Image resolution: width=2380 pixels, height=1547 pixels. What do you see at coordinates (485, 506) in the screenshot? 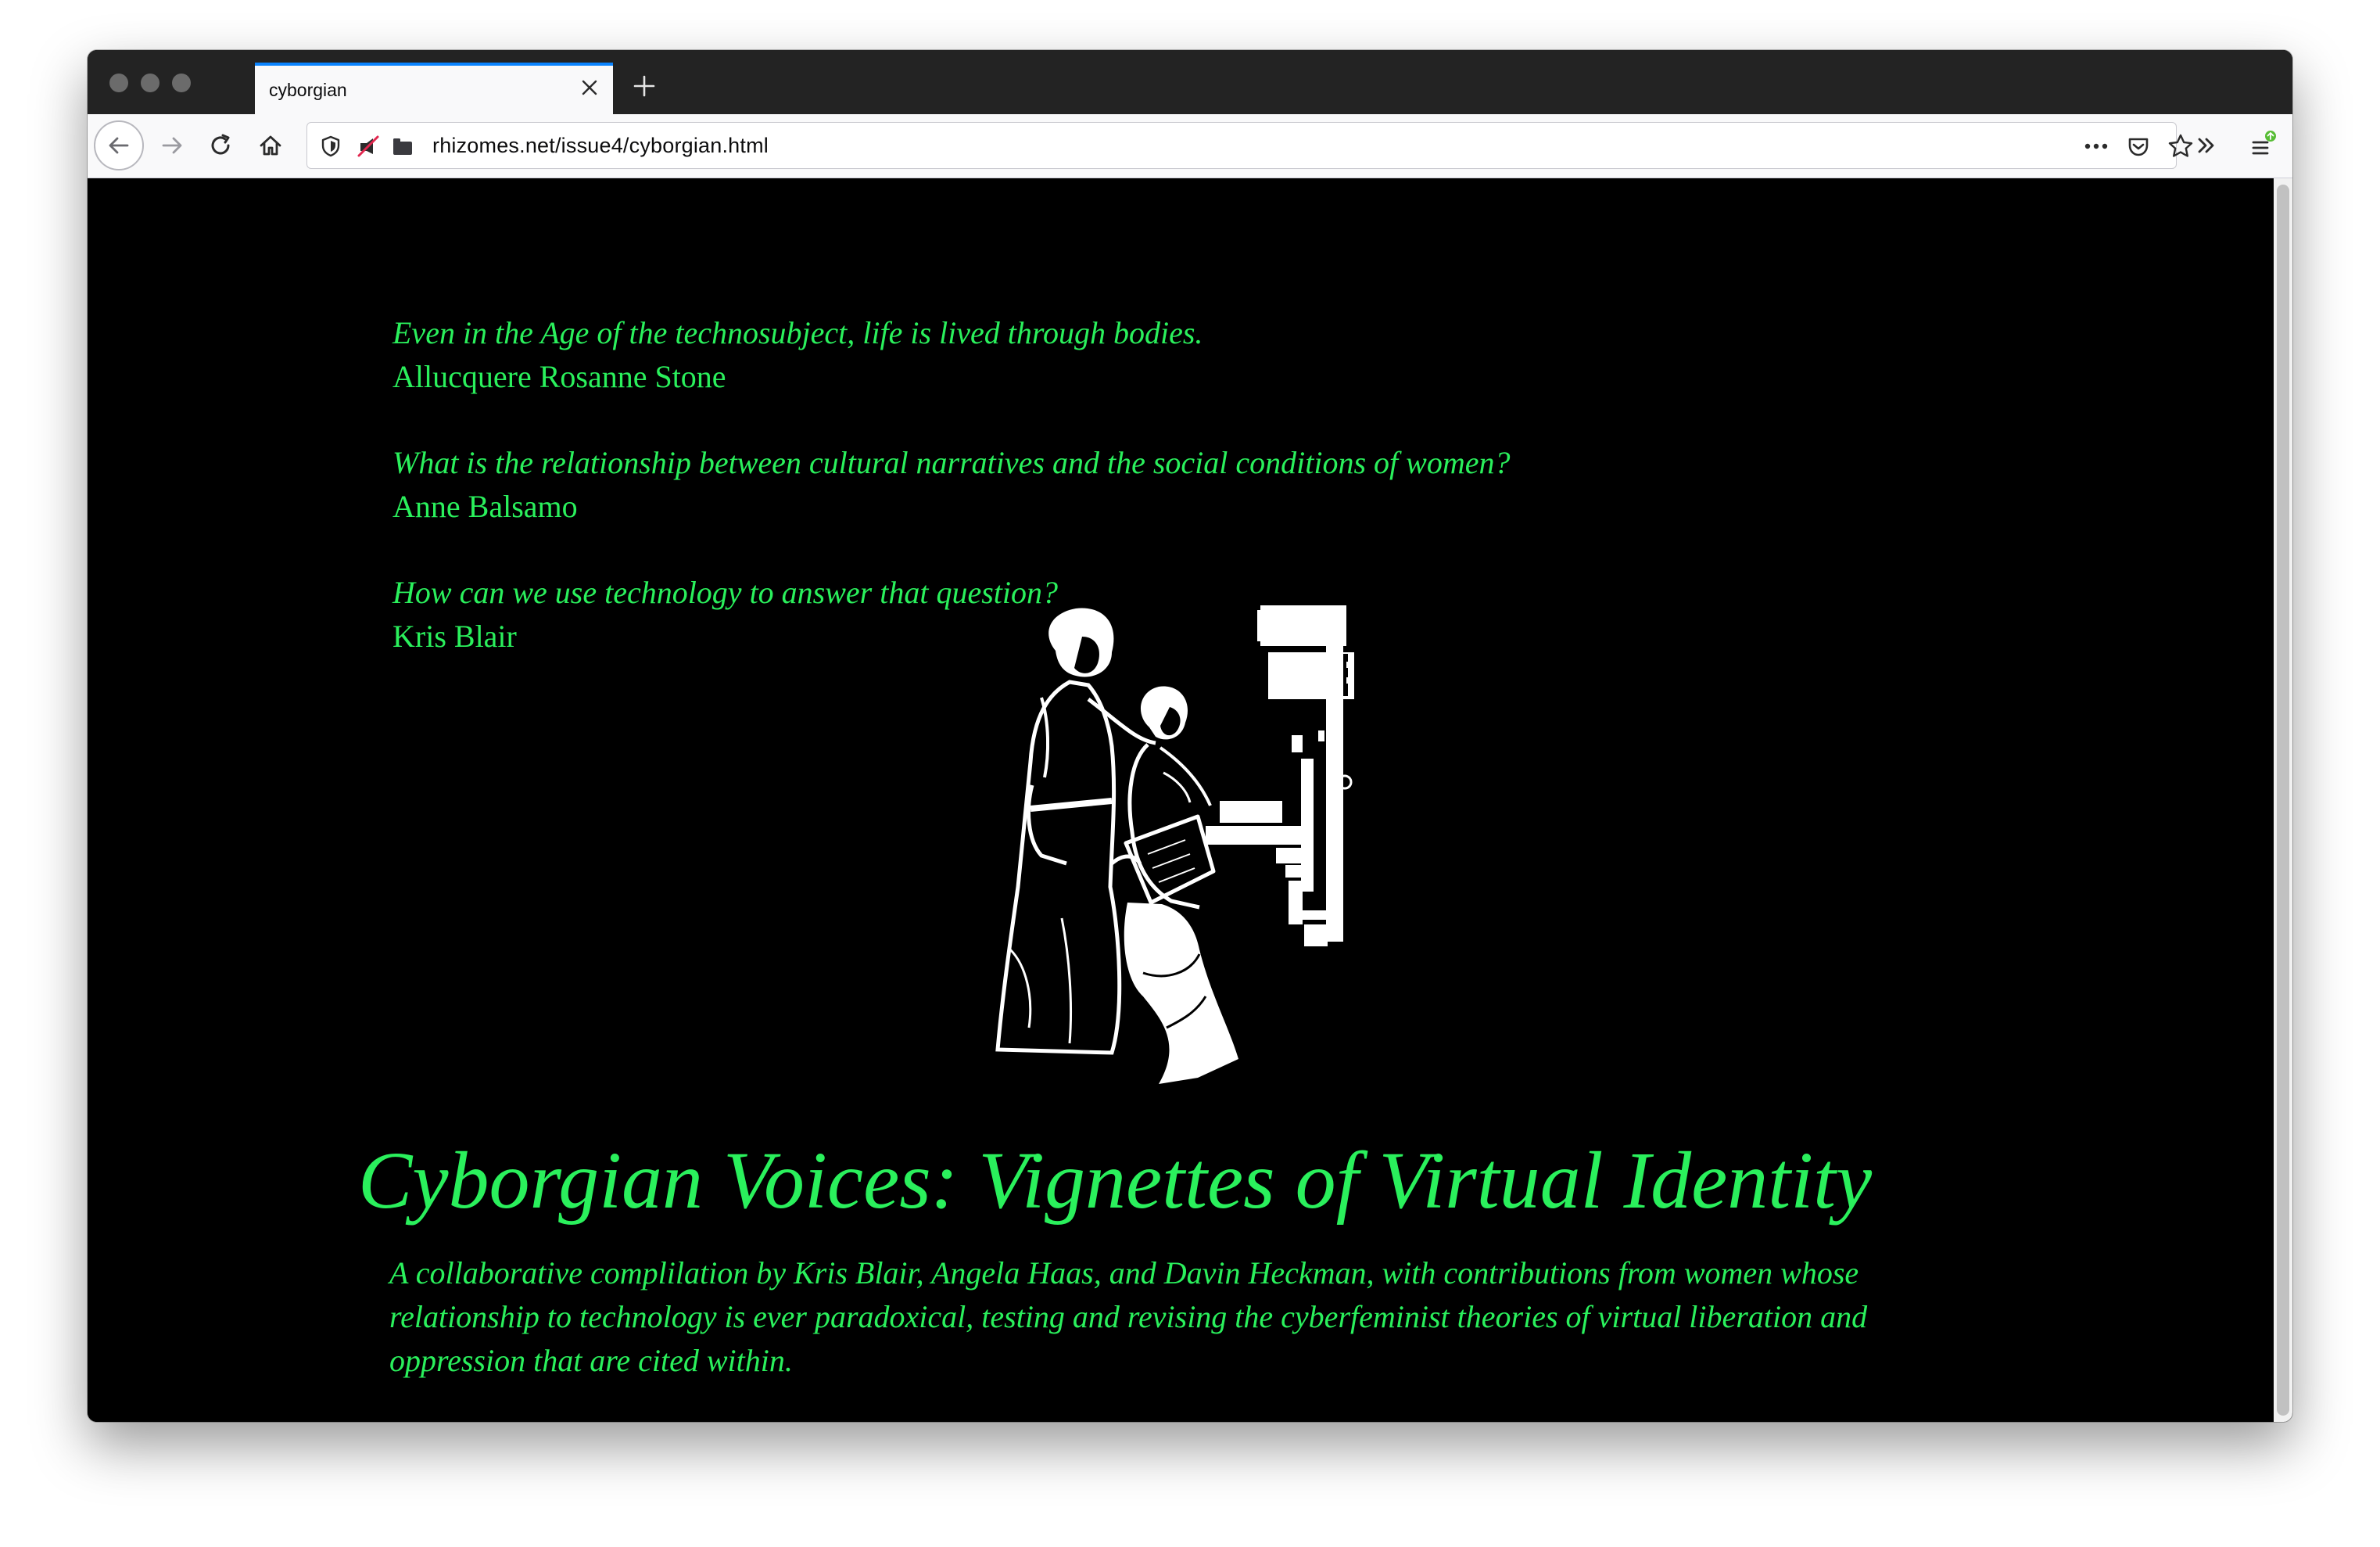
I see `quote-author: Anne Balsamo` at bounding box center [485, 506].